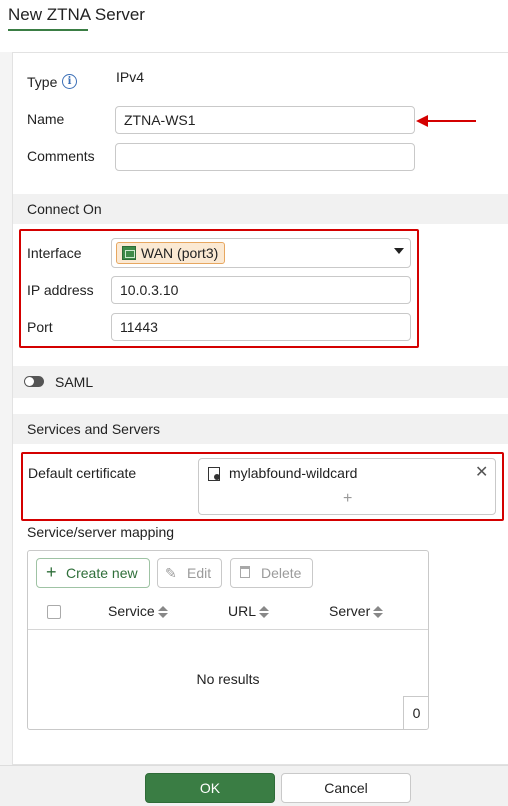 Image resolution: width=508 pixels, height=806 pixels. I want to click on comments-input, so click(265, 157).